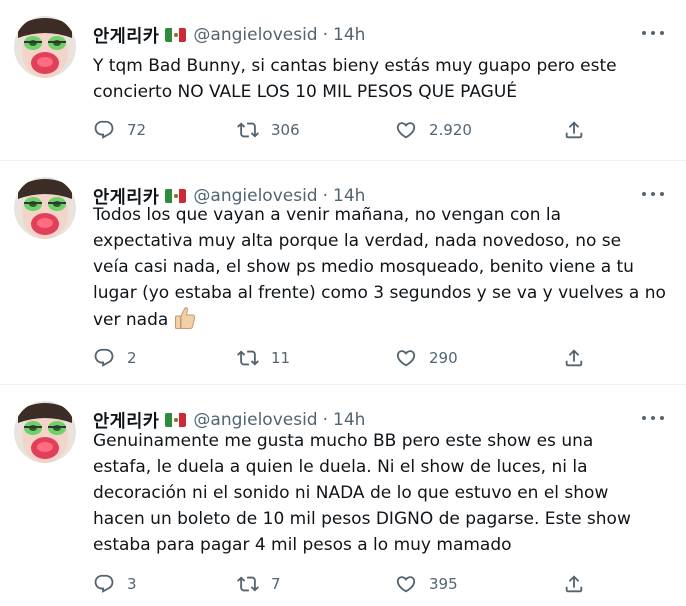 The image size is (686, 606). Describe the element at coordinates (137, 130) in the screenshot. I see `reply-count: 72` at that location.